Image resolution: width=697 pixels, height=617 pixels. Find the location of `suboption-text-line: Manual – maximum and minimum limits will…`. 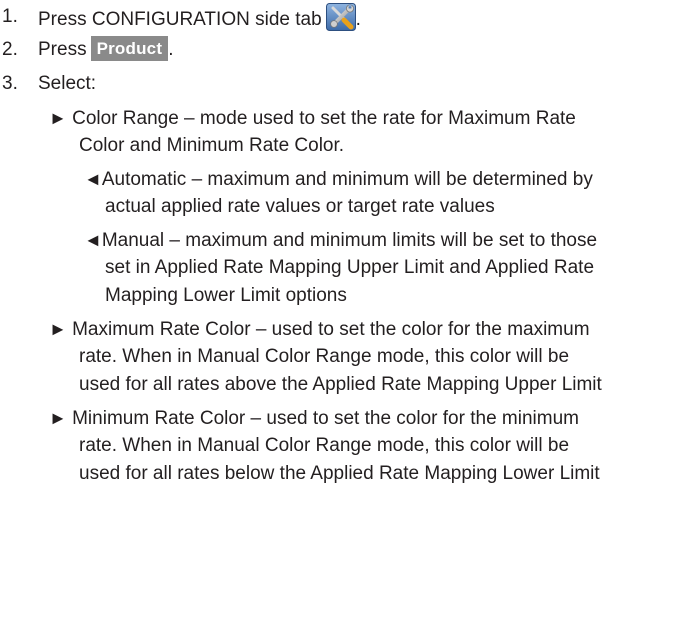

suboption-text-line: Manual – maximum and minimum limits will… is located at coordinates (349, 240).